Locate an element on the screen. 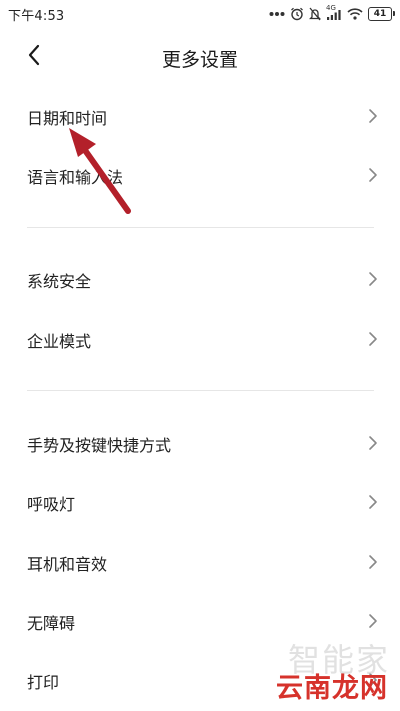 The image size is (400, 711). settings-item-language-input: 语言和输入法 is located at coordinates (200, 175).